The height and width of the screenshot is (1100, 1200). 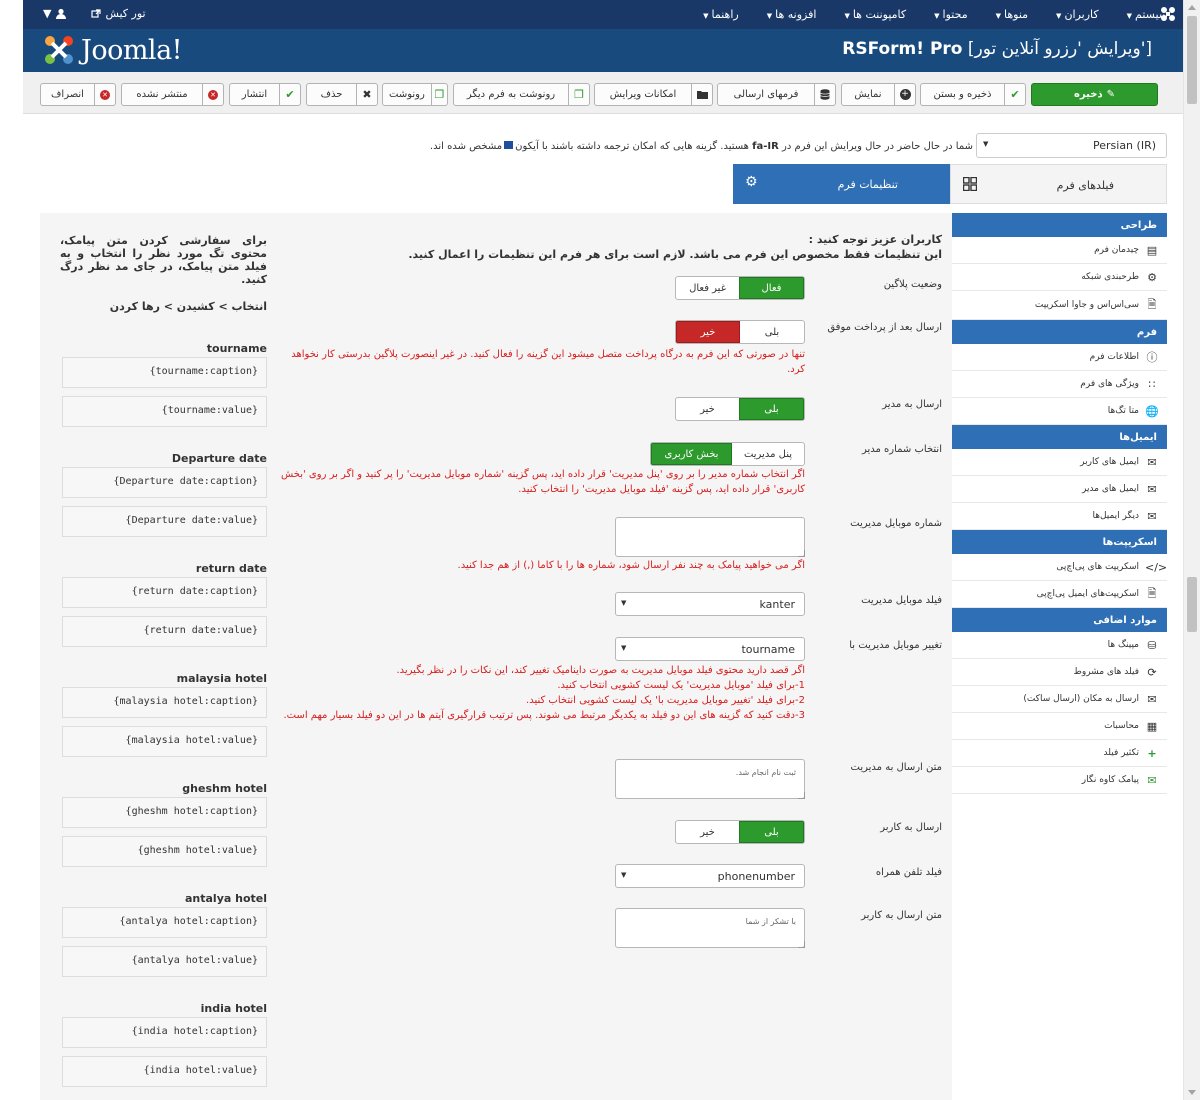 What do you see at coordinates (1059, 780) in the screenshot?
I see `sidebar-item-kavenegar-sms: پیامک کاوه نگار ✉` at bounding box center [1059, 780].